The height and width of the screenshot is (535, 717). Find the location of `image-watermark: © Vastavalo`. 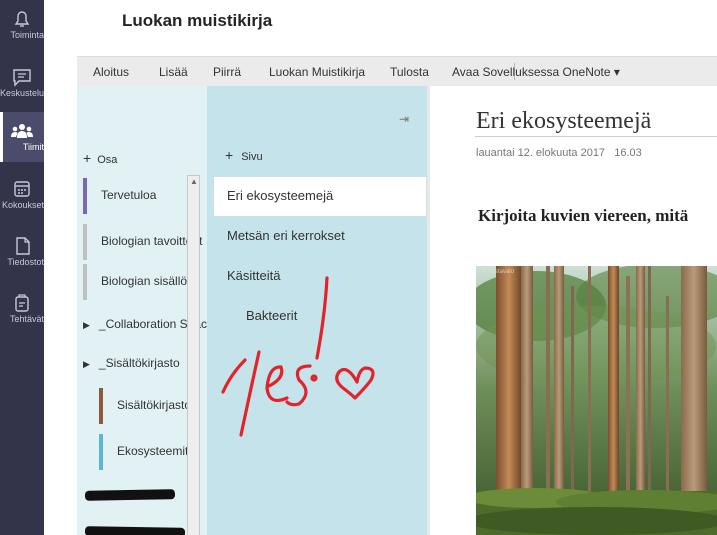

image-watermark: © Vastavalo is located at coordinates (498, 272).